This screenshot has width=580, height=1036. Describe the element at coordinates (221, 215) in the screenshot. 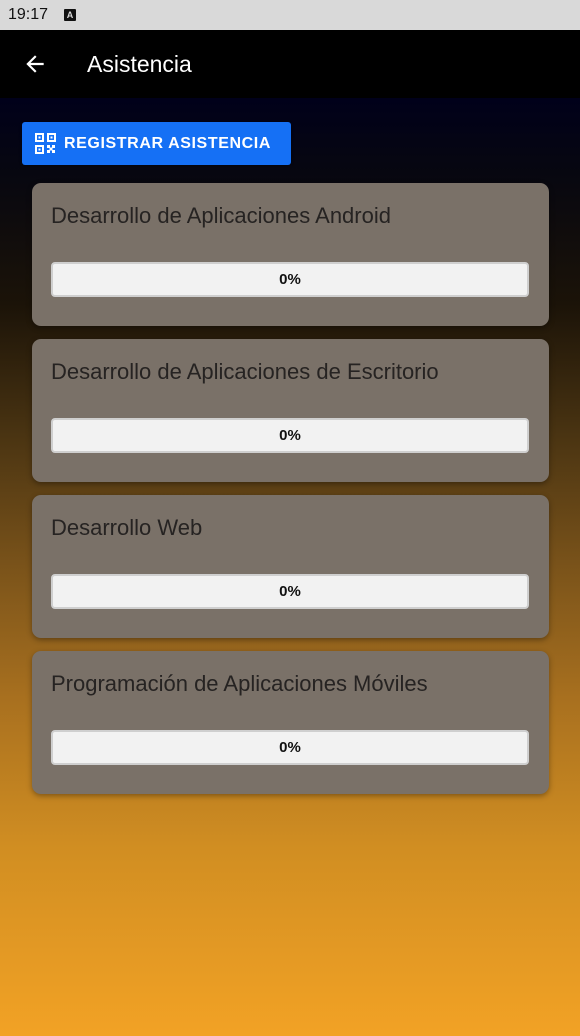

I see `course-name: Desarrollo de Aplicaciones Android` at that location.